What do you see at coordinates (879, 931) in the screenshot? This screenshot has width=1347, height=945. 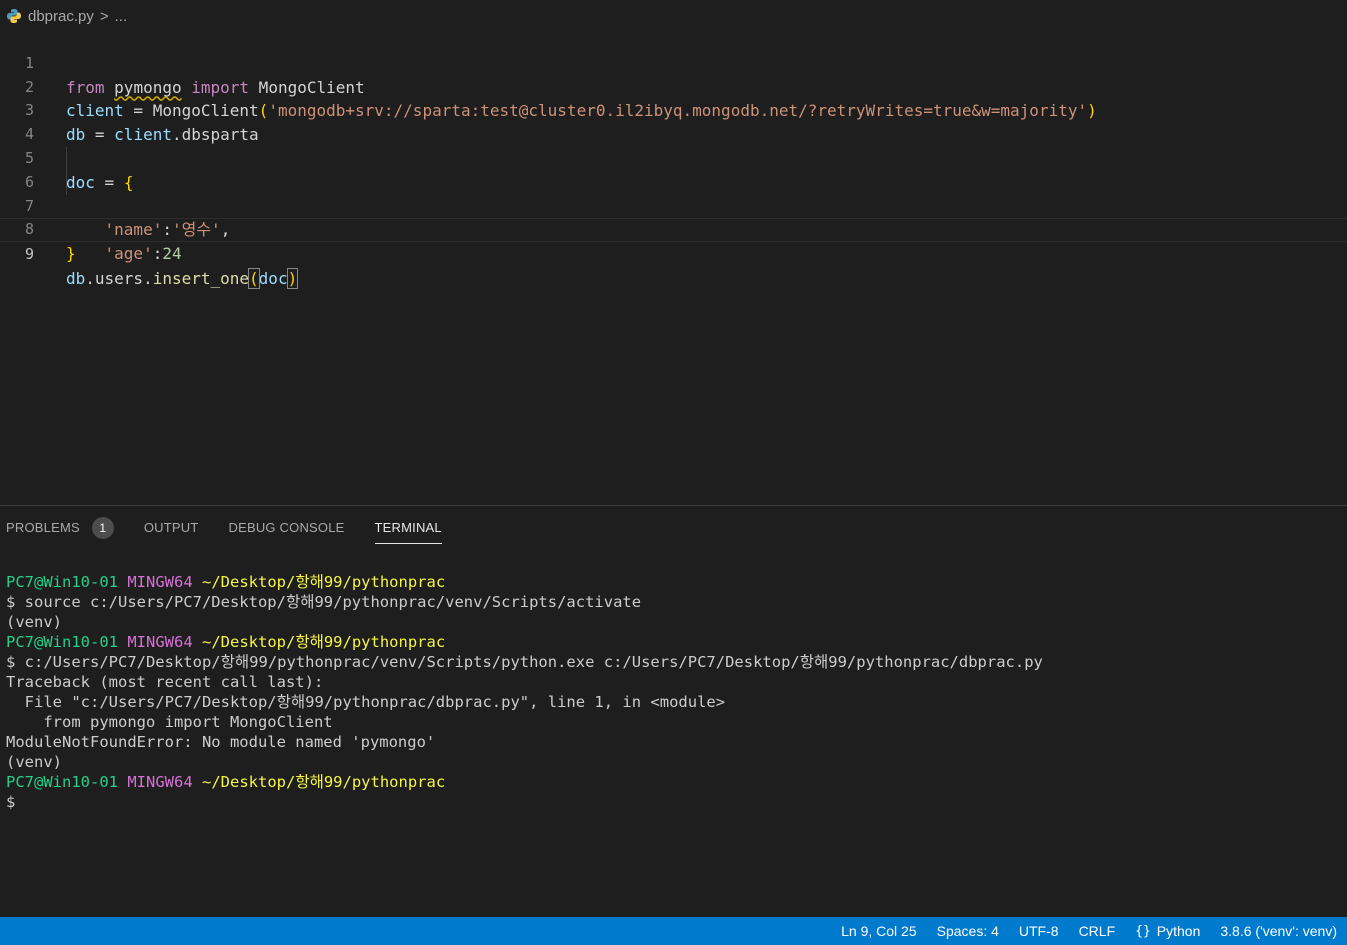 I see `cursor-position: Ln 9, Col 25` at bounding box center [879, 931].